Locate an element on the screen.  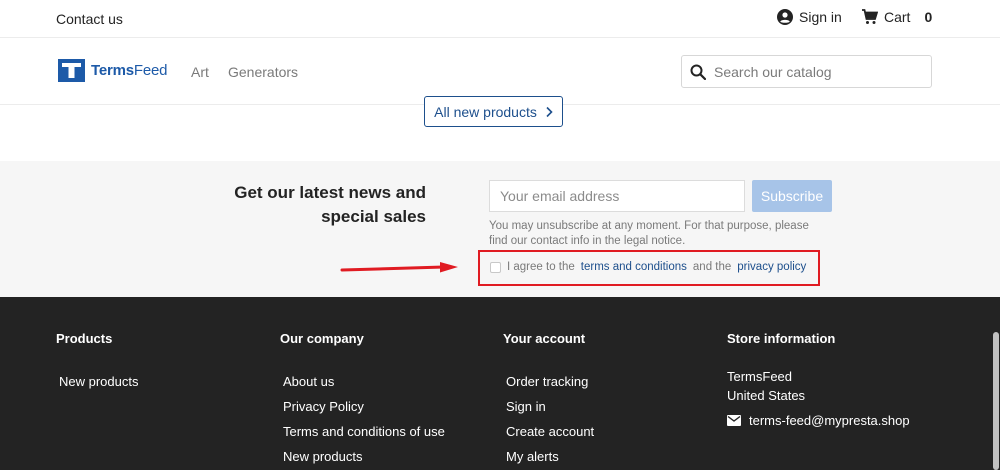
footer-link-sign-in: Sign in is located at coordinates (548, 411).